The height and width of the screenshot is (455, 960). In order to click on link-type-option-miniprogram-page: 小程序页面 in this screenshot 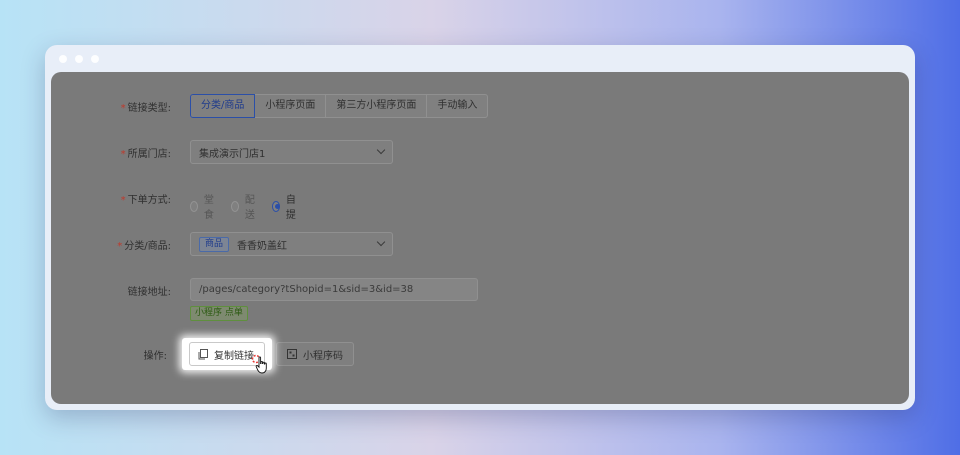, I will do `click(291, 106)`.